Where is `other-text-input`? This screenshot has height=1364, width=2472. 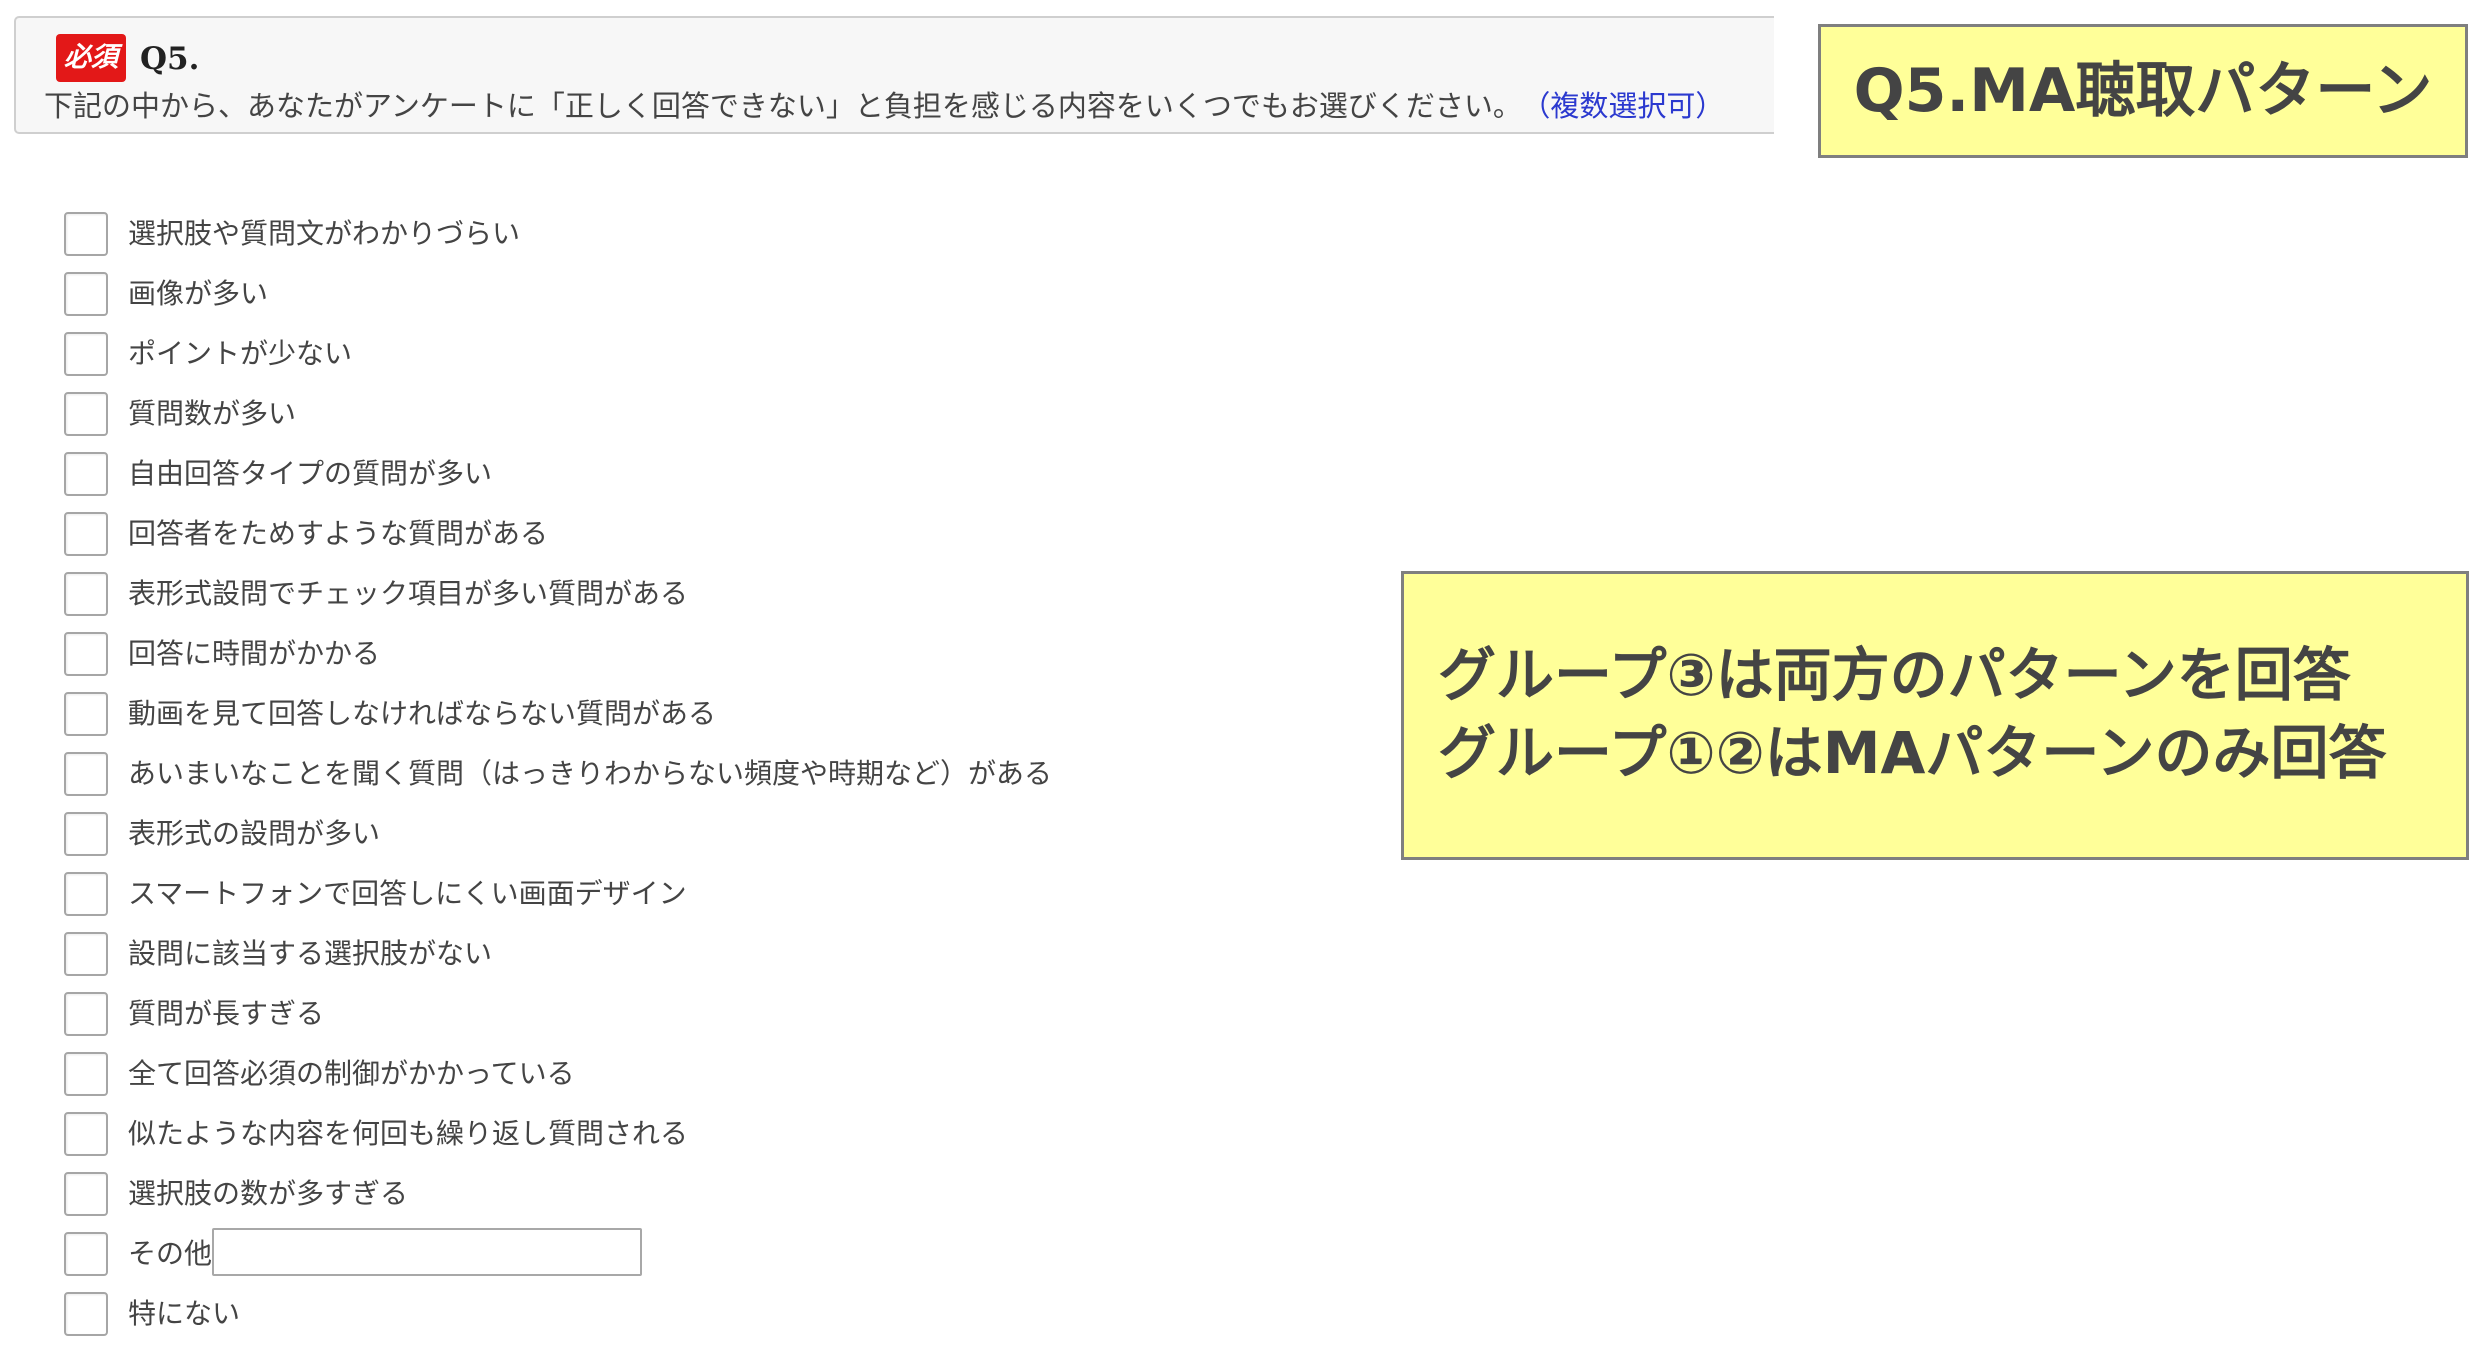 other-text-input is located at coordinates (427, 1252).